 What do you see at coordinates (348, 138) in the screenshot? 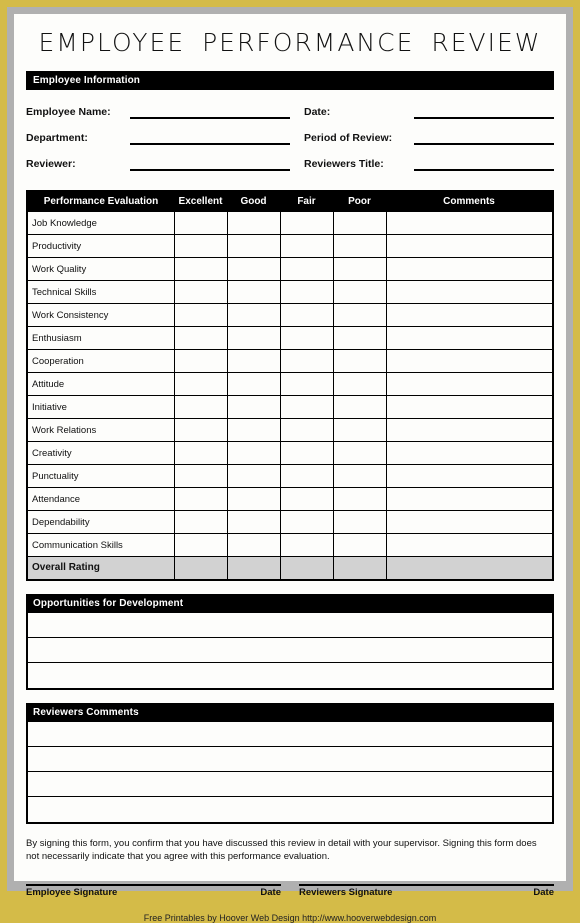
I see `field-label: Period of Review:` at bounding box center [348, 138].